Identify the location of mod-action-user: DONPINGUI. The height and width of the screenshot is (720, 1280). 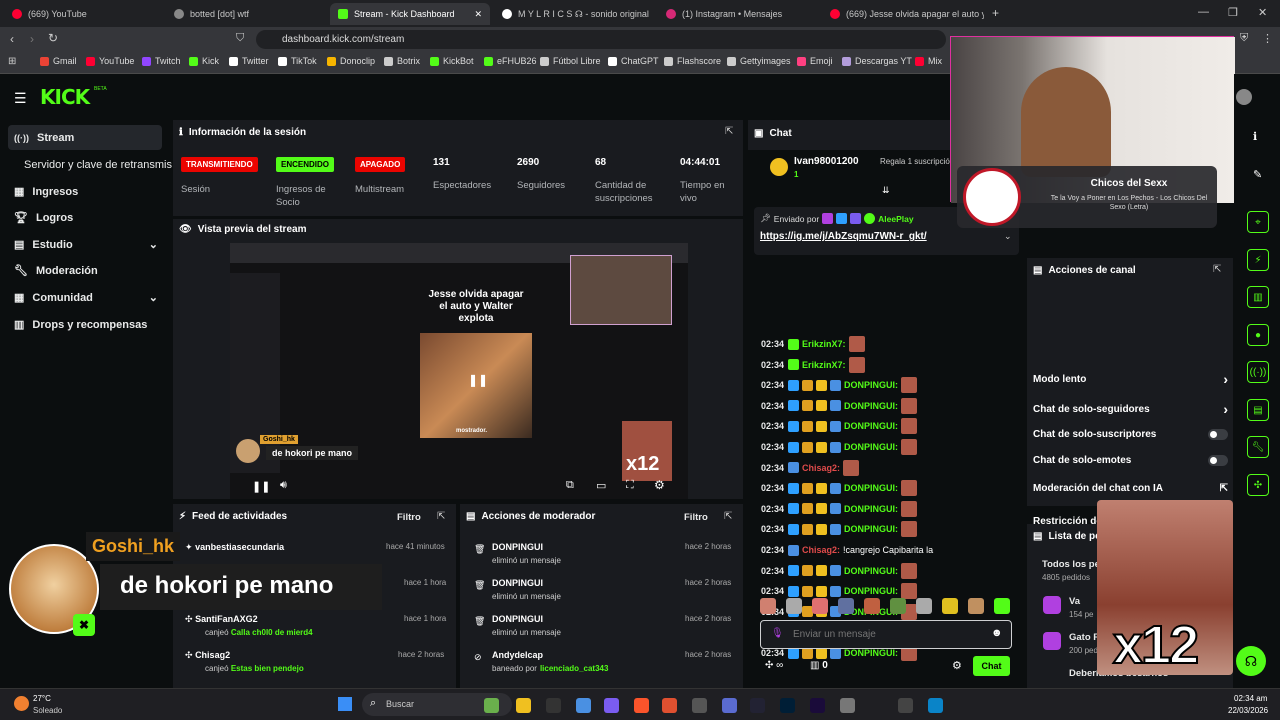
(517, 619).